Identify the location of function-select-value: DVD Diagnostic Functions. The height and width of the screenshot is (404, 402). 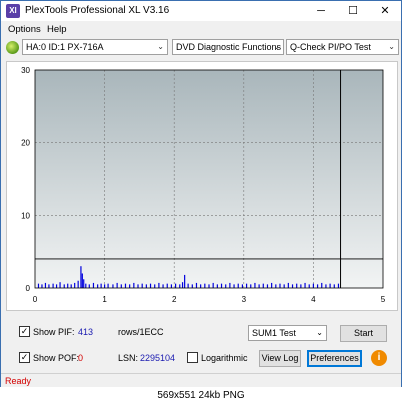
(229, 47).